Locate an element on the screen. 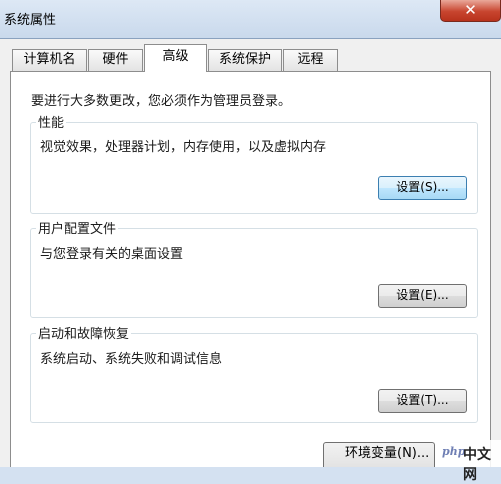 This screenshot has width=501, height=484. tab-label: 系统保护 is located at coordinates (244, 59).